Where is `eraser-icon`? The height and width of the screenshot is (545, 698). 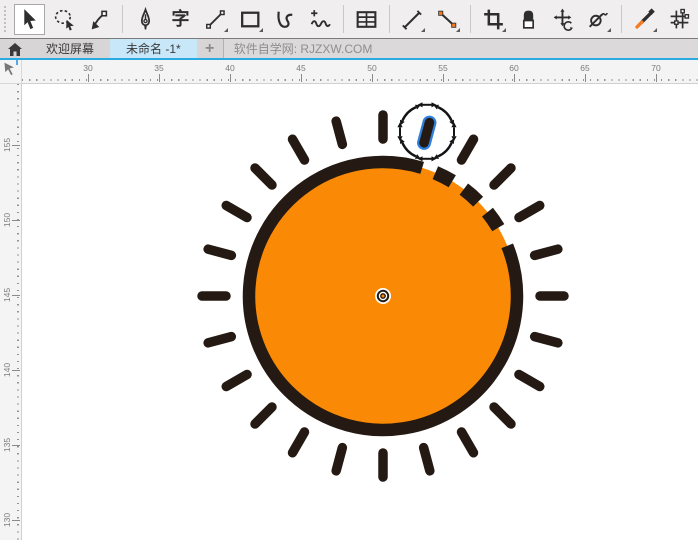 eraser-icon is located at coordinates (528, 19).